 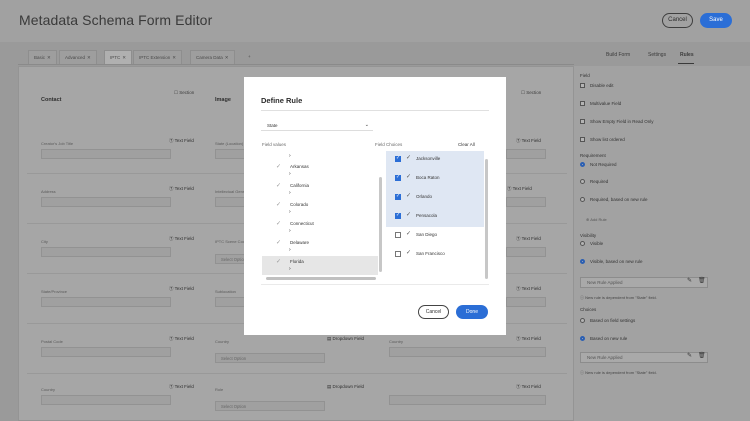 What do you see at coordinates (435, 179) in the screenshot?
I see `choice-item: ✓ Boca Raton` at bounding box center [435, 179].